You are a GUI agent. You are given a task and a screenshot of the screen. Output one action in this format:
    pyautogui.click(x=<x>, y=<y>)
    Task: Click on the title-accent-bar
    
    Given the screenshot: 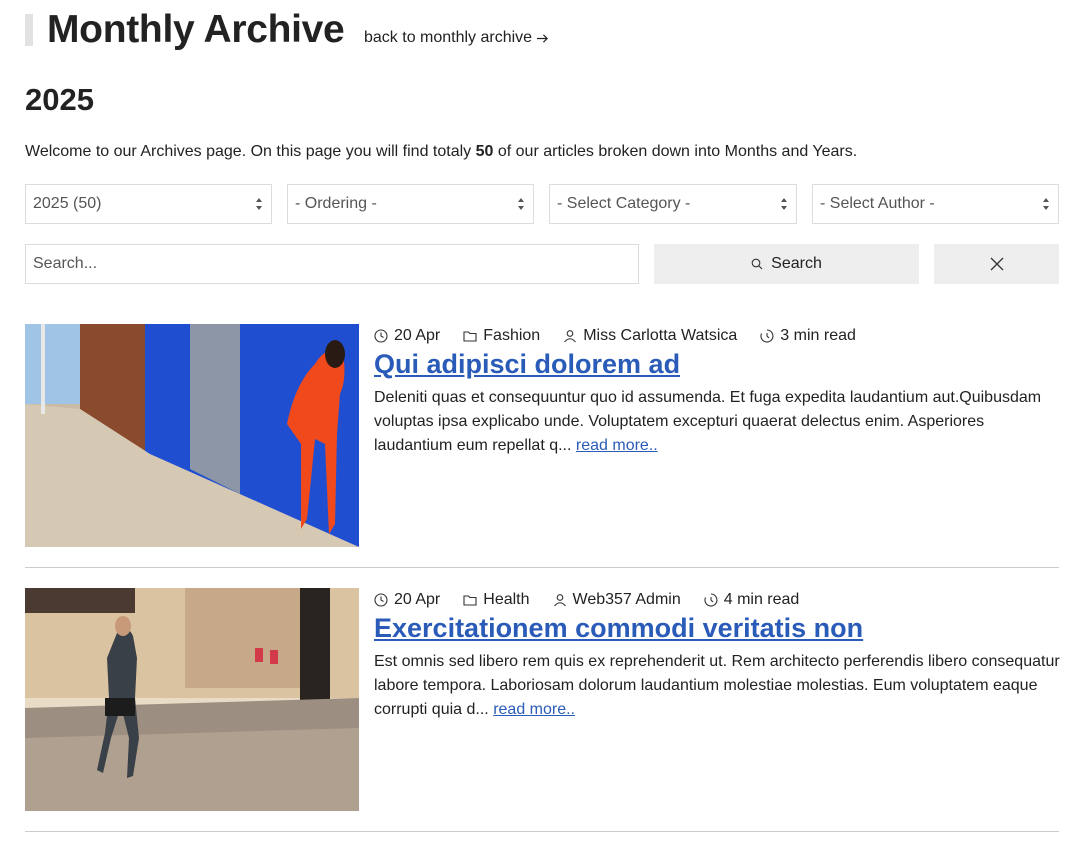 What is the action you would take?
    pyautogui.click(x=29, y=30)
    